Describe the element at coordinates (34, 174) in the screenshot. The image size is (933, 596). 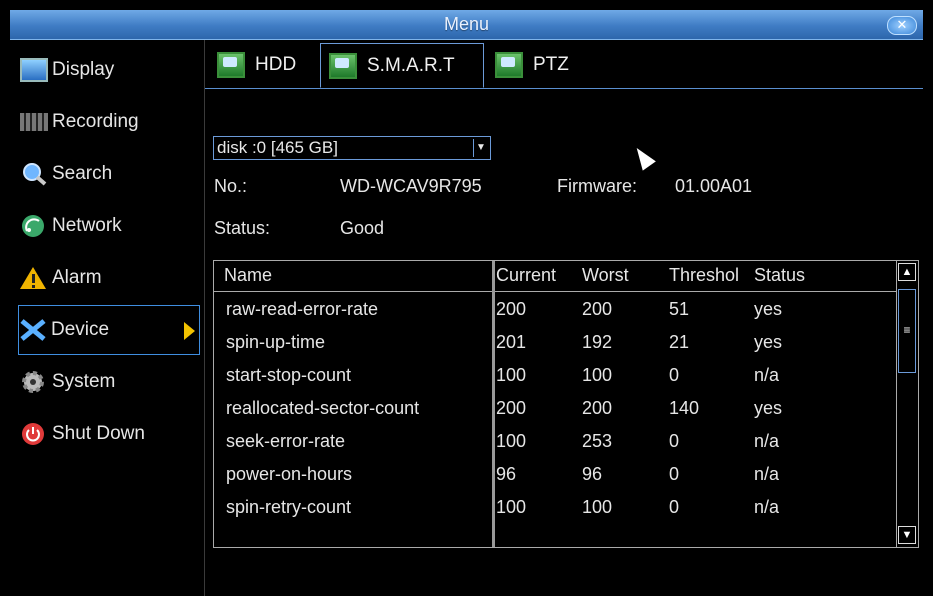
I see `search-icon` at that location.